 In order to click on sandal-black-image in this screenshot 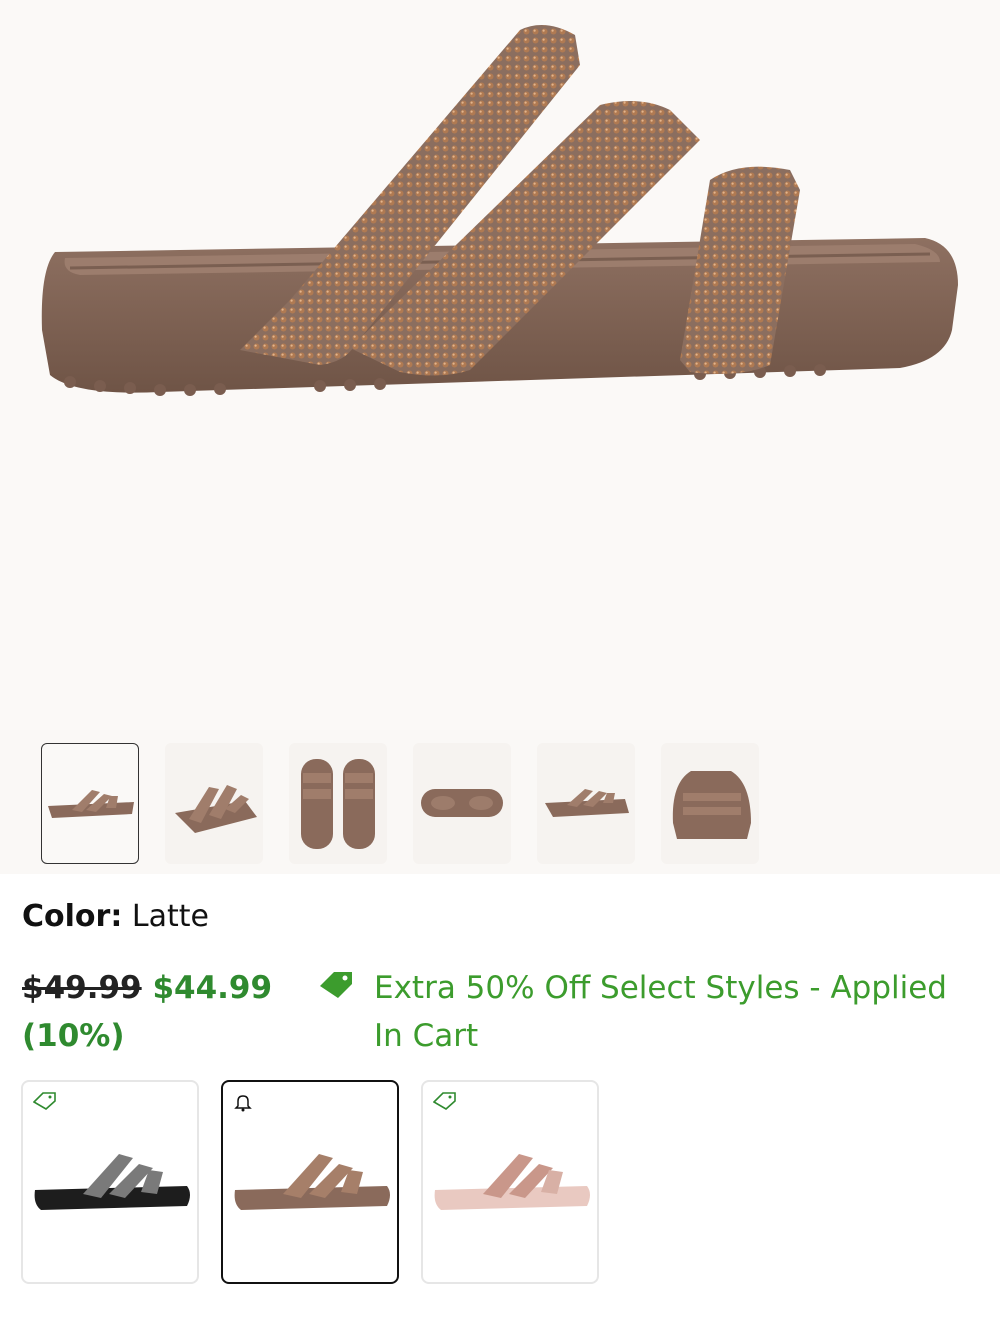, I will do `click(112, 1182)`.